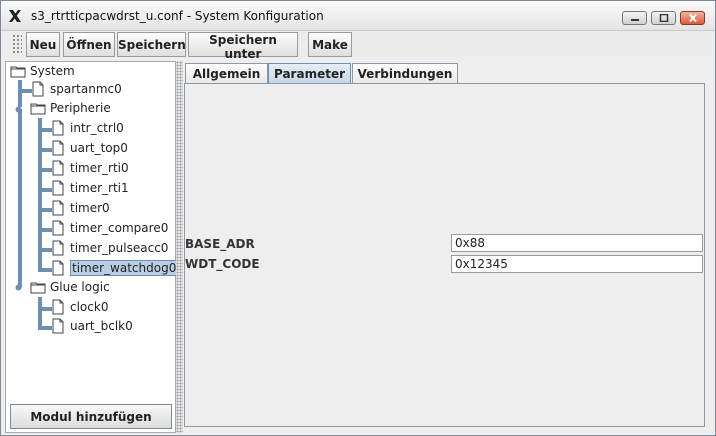 The image size is (716, 436). I want to click on tree-node-uart-top0: uart_top0, so click(89, 148).